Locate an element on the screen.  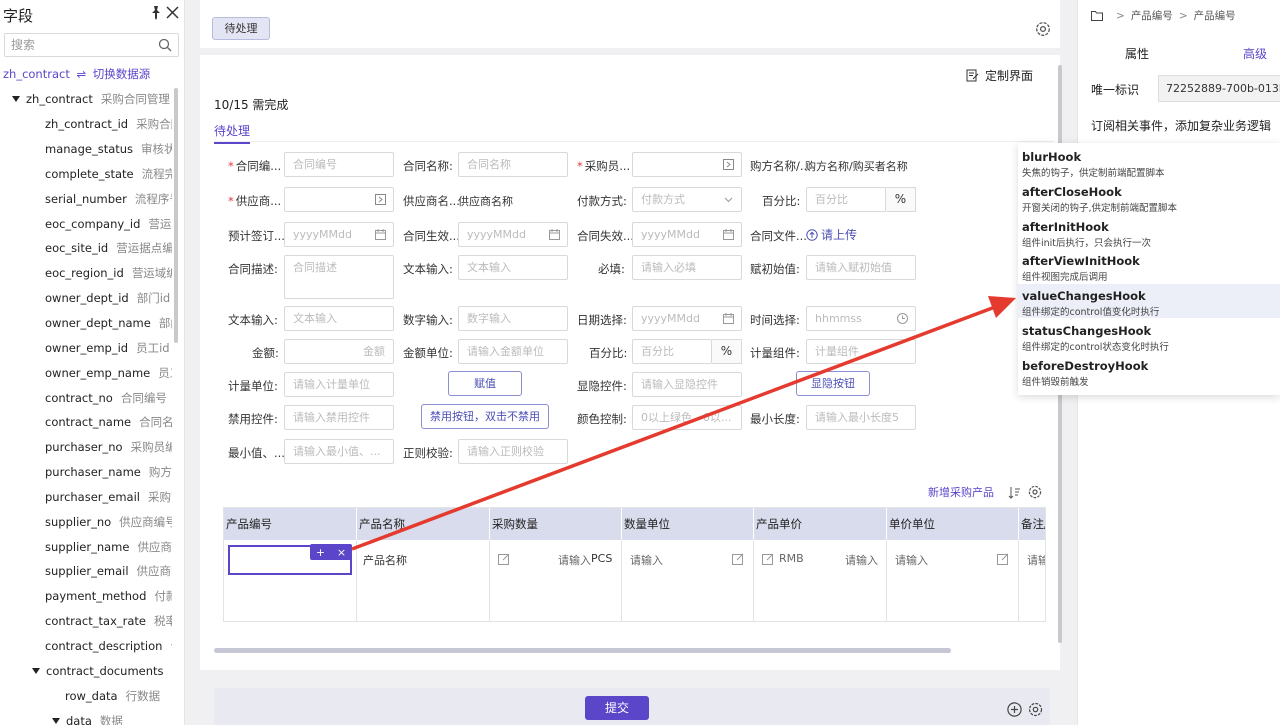
tree-item: supplier_name 供应商名 is located at coordinates (86, 546).